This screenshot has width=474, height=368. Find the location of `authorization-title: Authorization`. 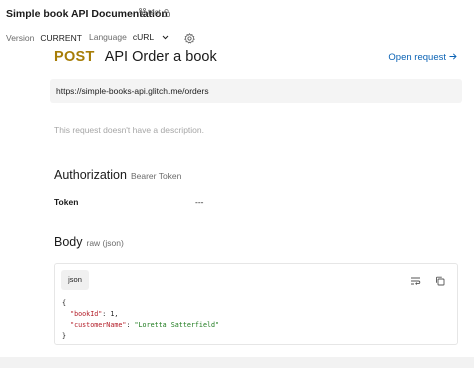

authorization-title: Authorization is located at coordinates (90, 175).